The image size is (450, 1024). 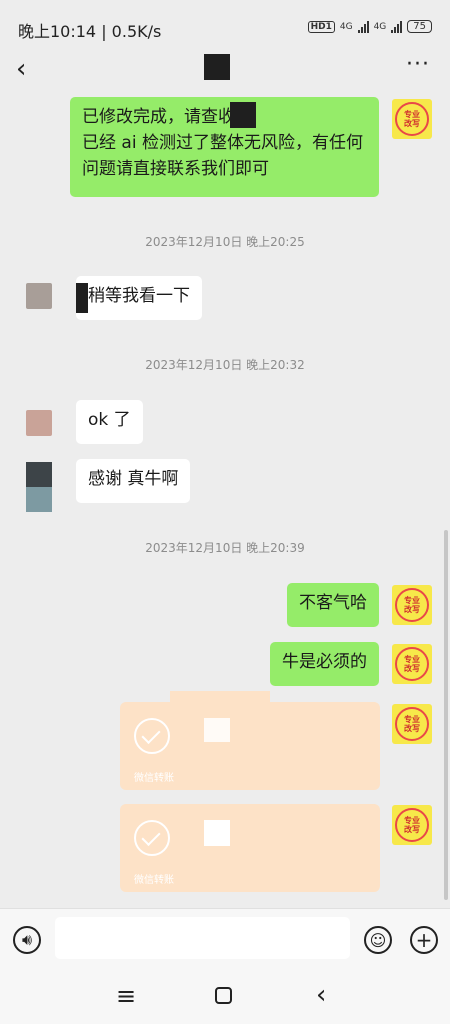 I want to click on message-bubble-sent: 不客气哈, so click(x=333, y=605).